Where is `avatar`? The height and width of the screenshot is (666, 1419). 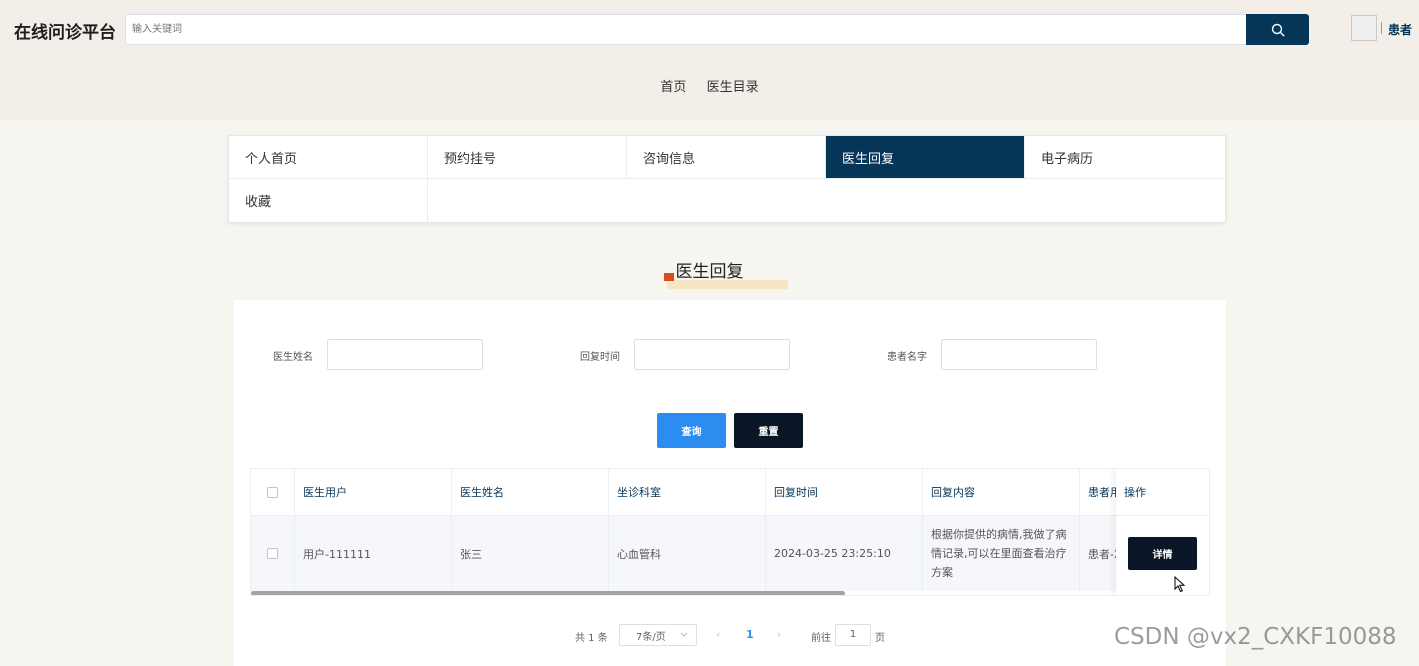 avatar is located at coordinates (1364, 28).